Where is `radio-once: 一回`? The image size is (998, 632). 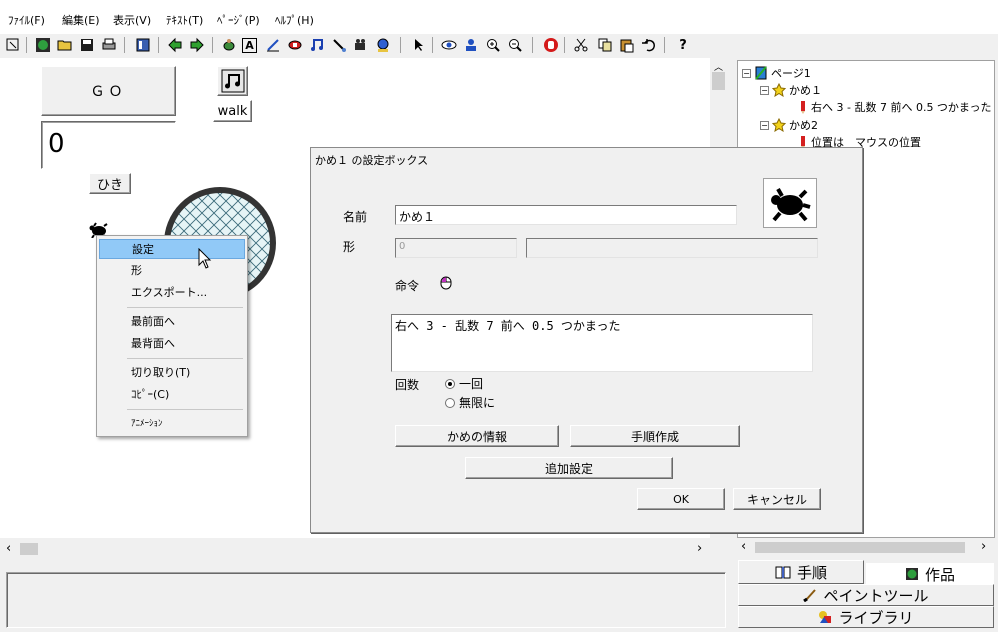
radio-once: 一回 is located at coordinates (464, 383).